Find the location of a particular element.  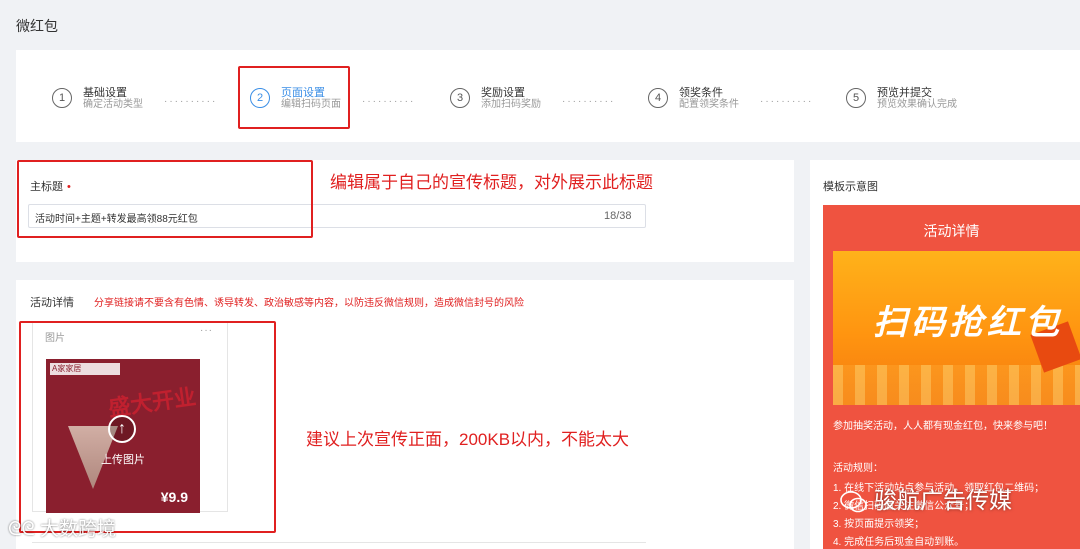

step-1-desc: 确定活动类型 is located at coordinates (113, 104).